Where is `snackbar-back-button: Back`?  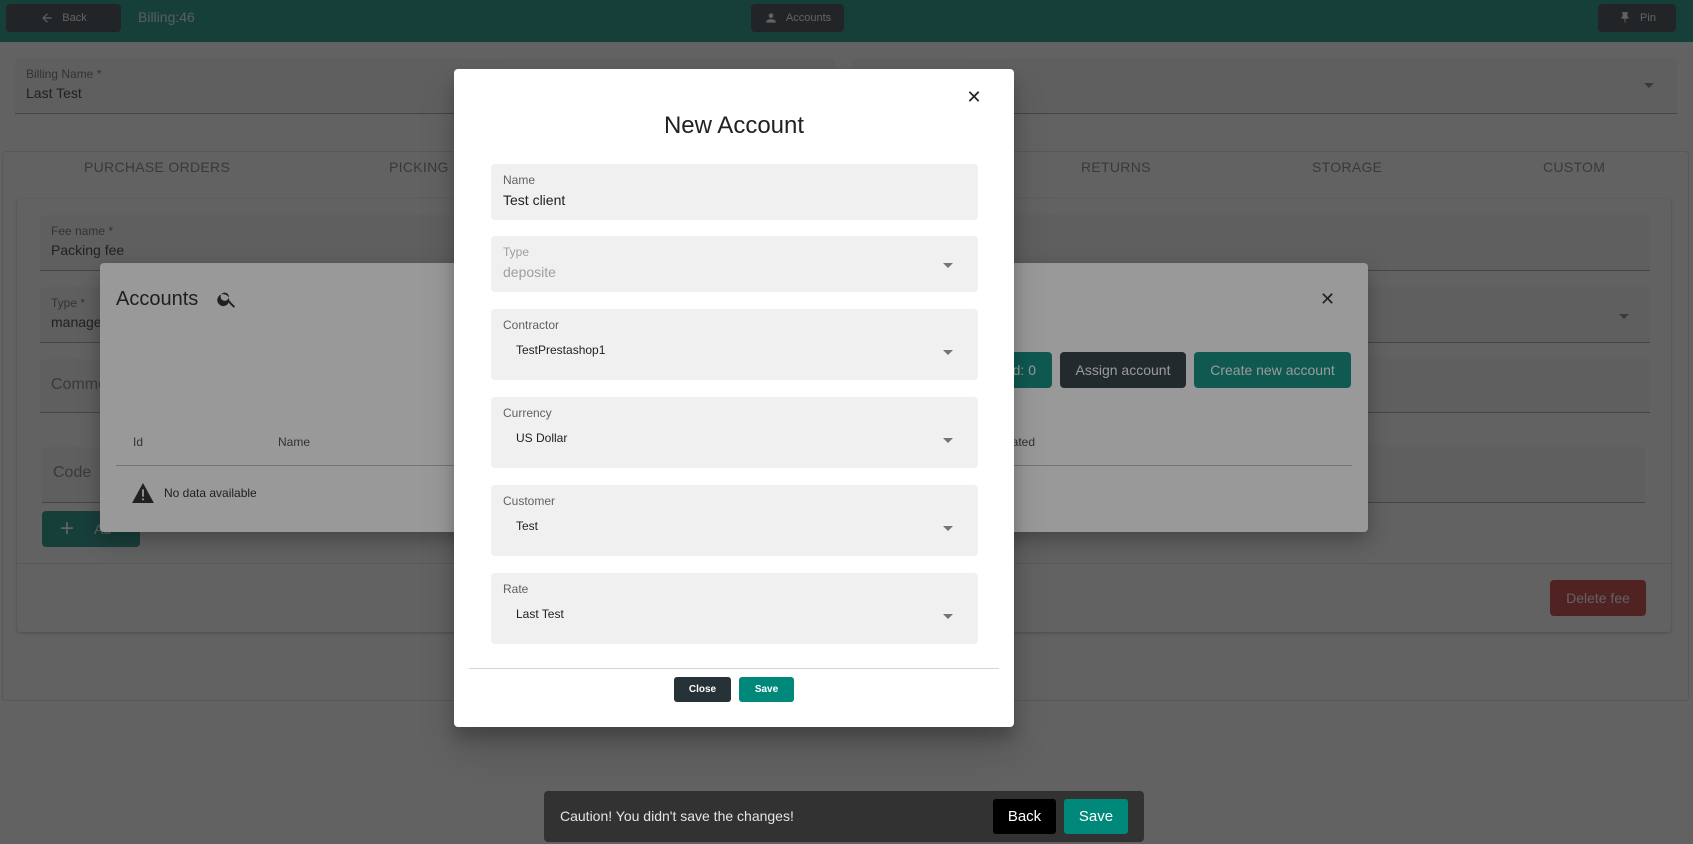 snackbar-back-button: Back is located at coordinates (1024, 816).